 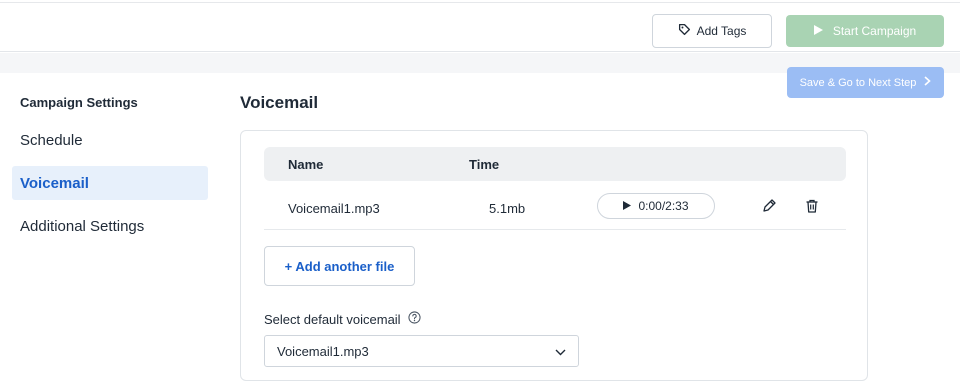 What do you see at coordinates (663, 206) in the screenshot?
I see `playback-time: 0:00/2:33` at bounding box center [663, 206].